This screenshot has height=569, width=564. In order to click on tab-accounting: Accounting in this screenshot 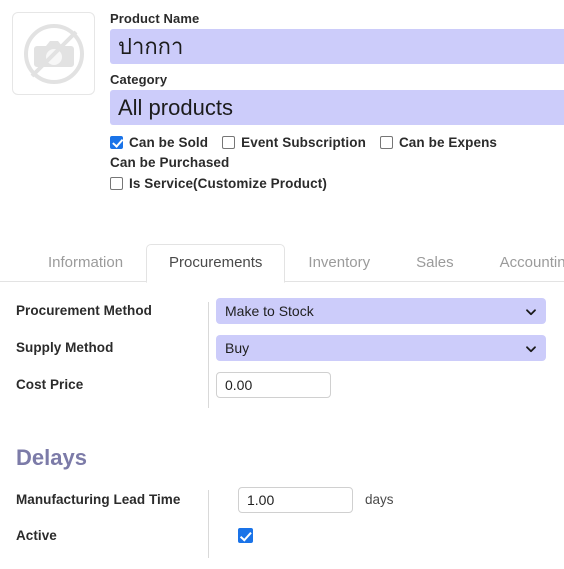, I will do `click(520, 263)`.